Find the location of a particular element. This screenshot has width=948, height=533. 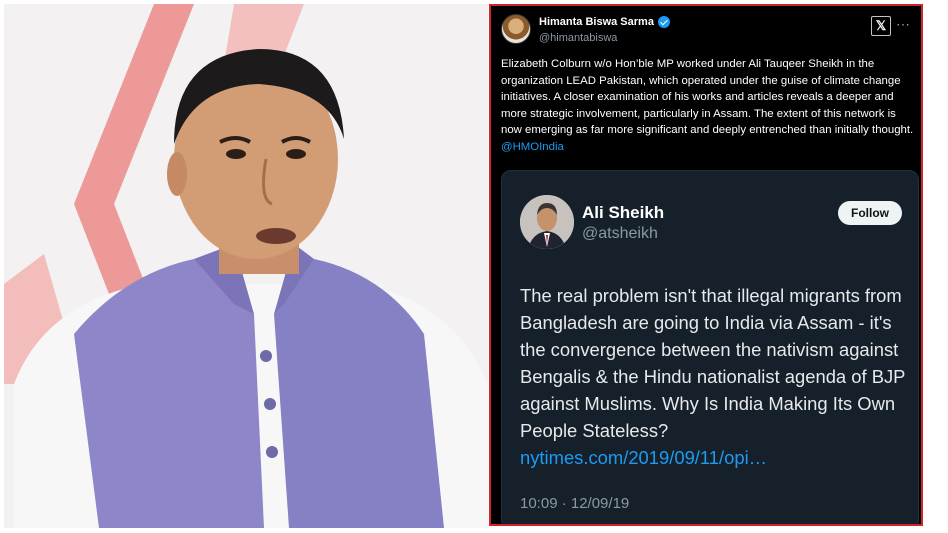

tweet-header: Himanta Biswa Sarma @himantabiswa 𝕏 ⋯ is located at coordinates (706, 32).